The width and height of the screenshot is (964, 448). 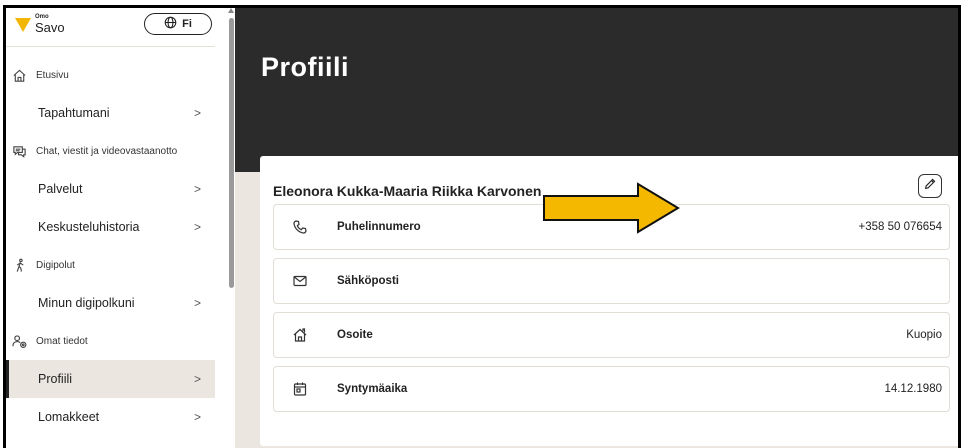 I want to click on calendar-icon, so click(x=300, y=389).